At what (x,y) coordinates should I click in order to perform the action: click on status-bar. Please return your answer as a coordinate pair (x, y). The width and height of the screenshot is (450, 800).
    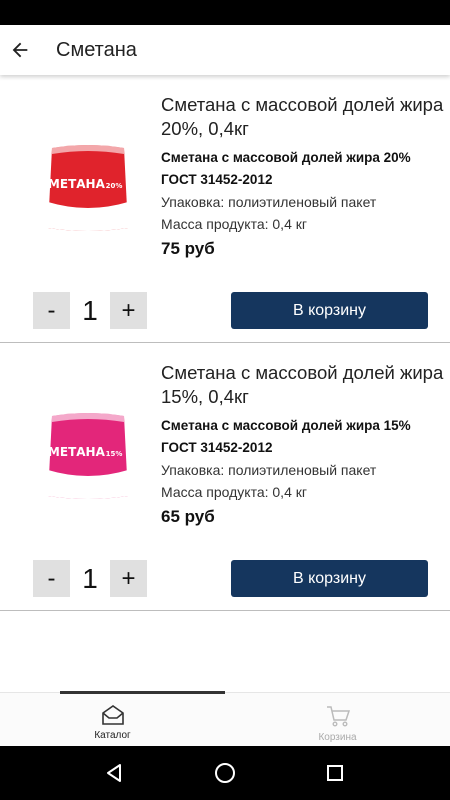
    Looking at the image, I should click on (225, 12).